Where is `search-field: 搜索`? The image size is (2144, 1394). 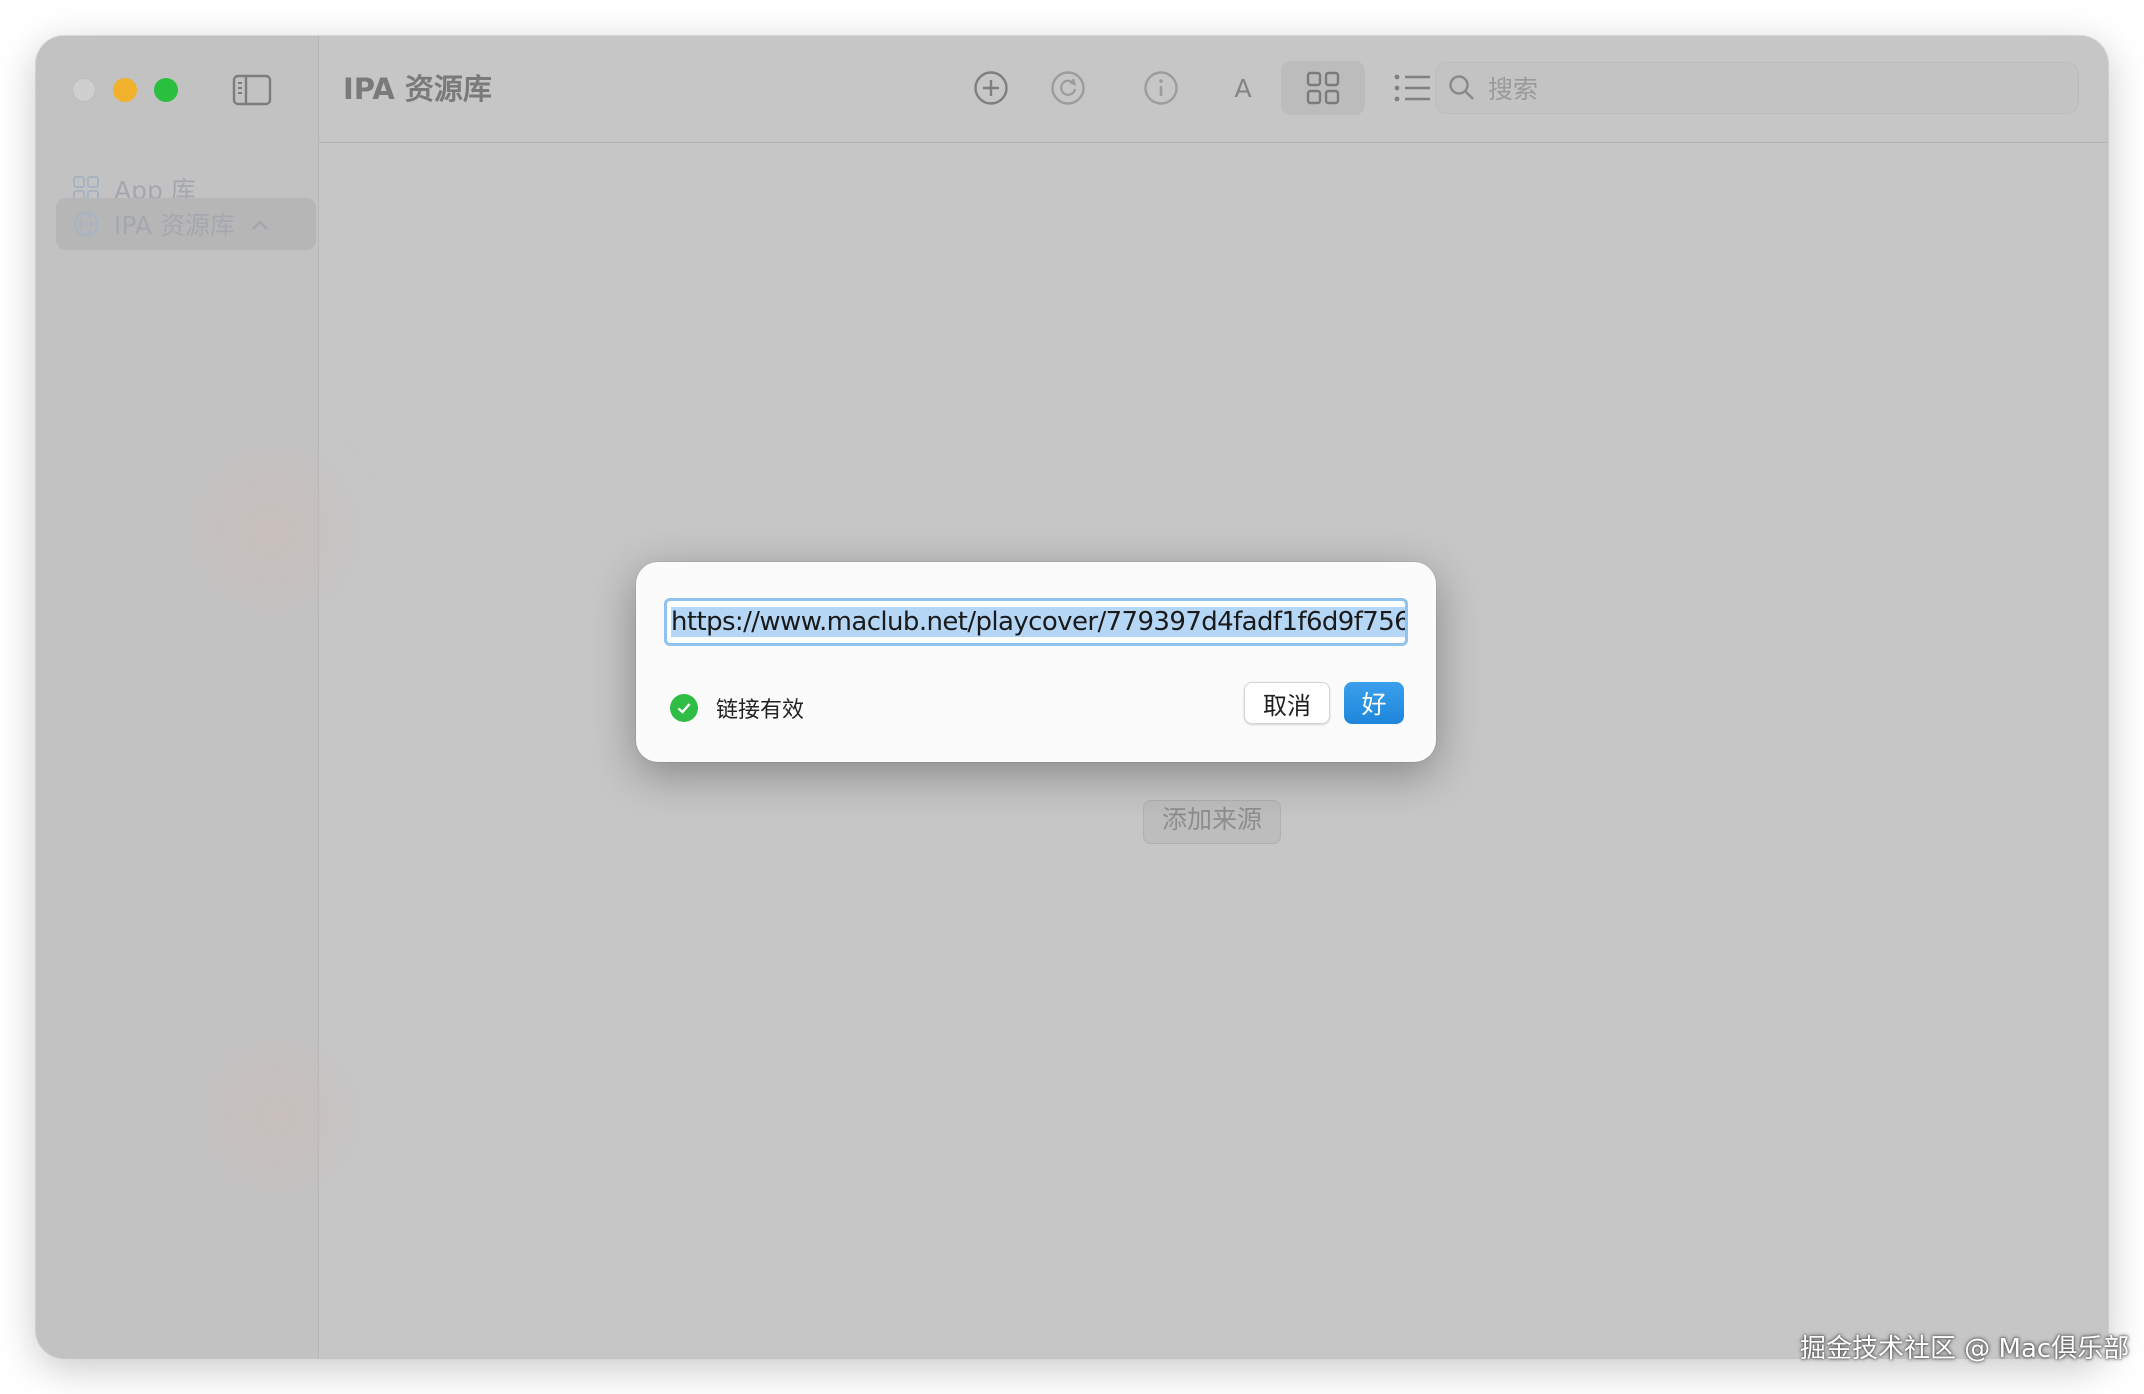 search-field: 搜索 is located at coordinates (1757, 88).